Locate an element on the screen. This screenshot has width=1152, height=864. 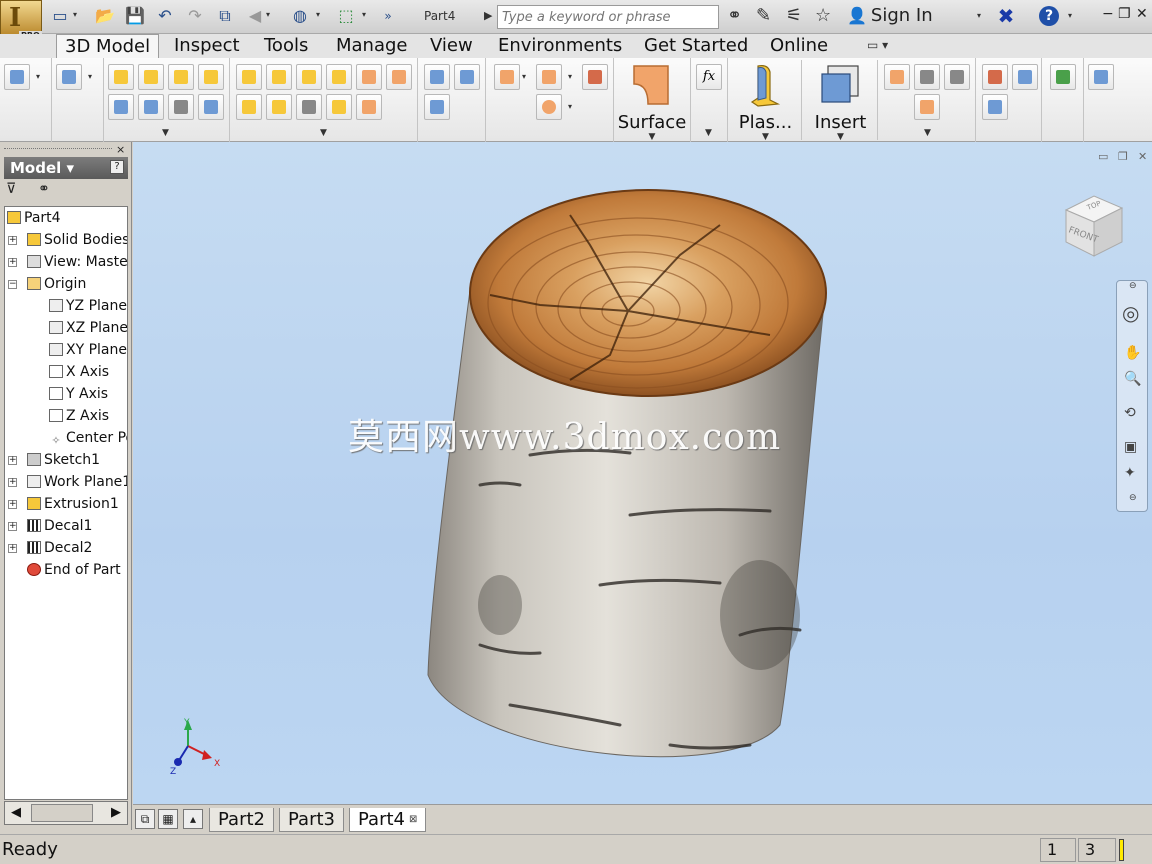
new-dropdown-icon: ▾ is located at coordinates (75, 14).